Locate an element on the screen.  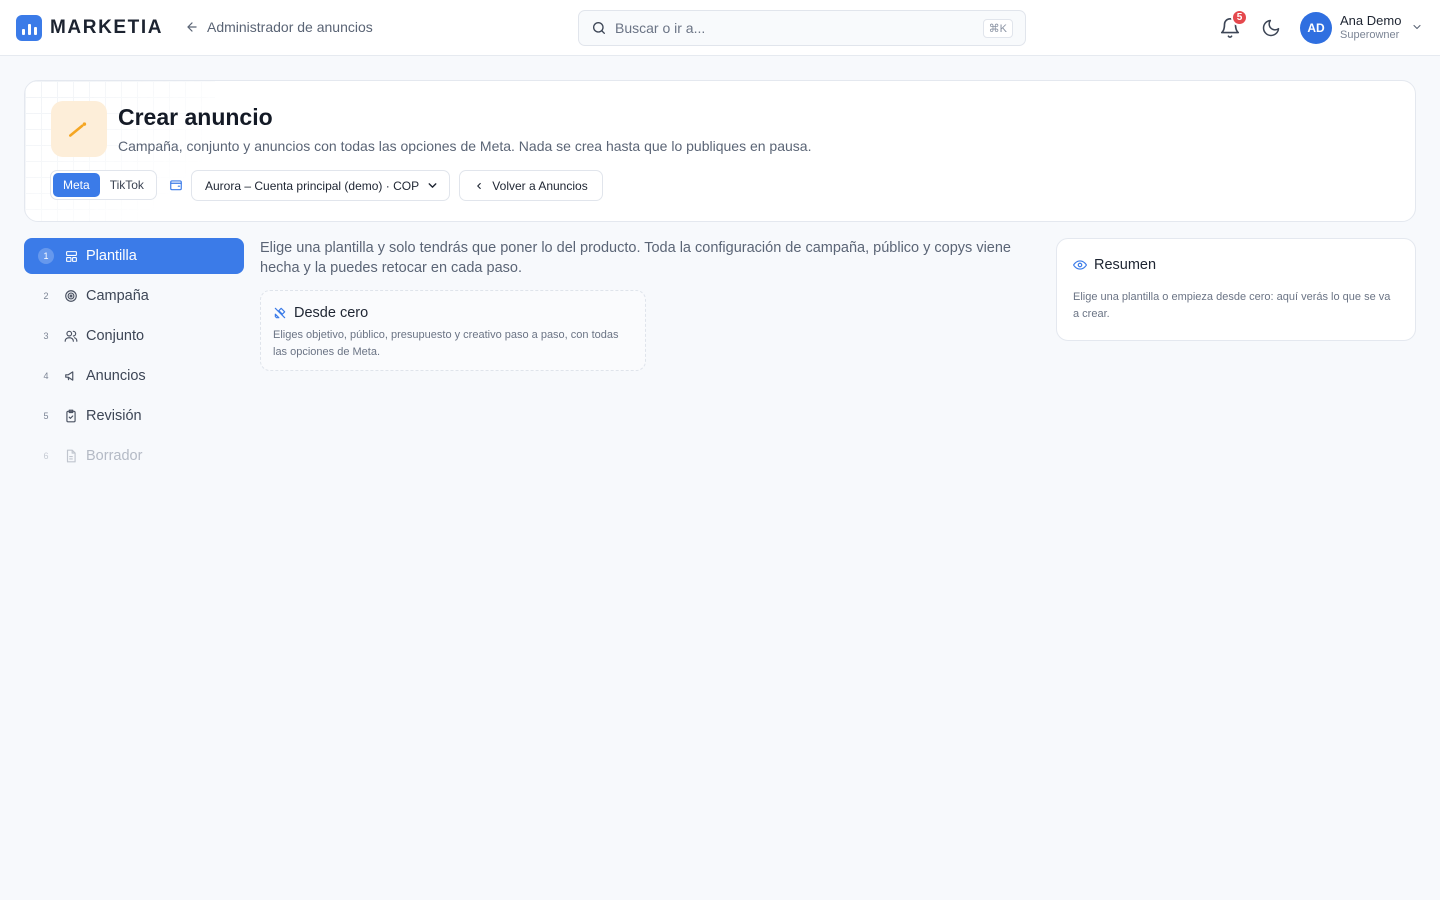
back-to-ads-button: Volver a Anuncios is located at coordinates (531, 185).